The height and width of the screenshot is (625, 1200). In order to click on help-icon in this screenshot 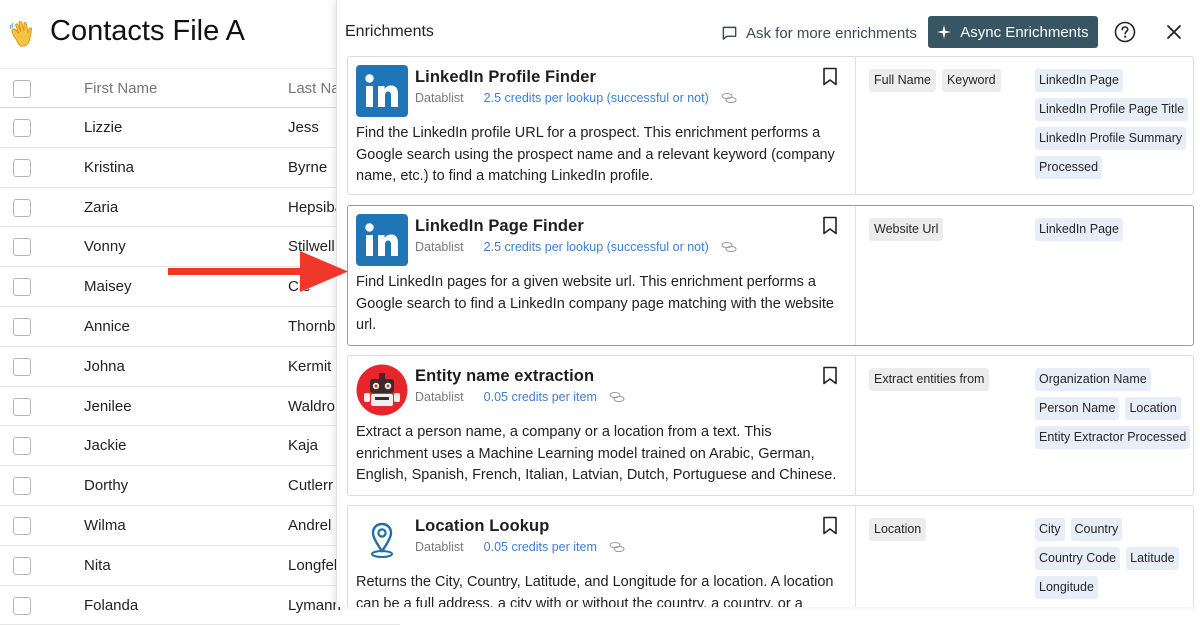, I will do `click(1125, 32)`.